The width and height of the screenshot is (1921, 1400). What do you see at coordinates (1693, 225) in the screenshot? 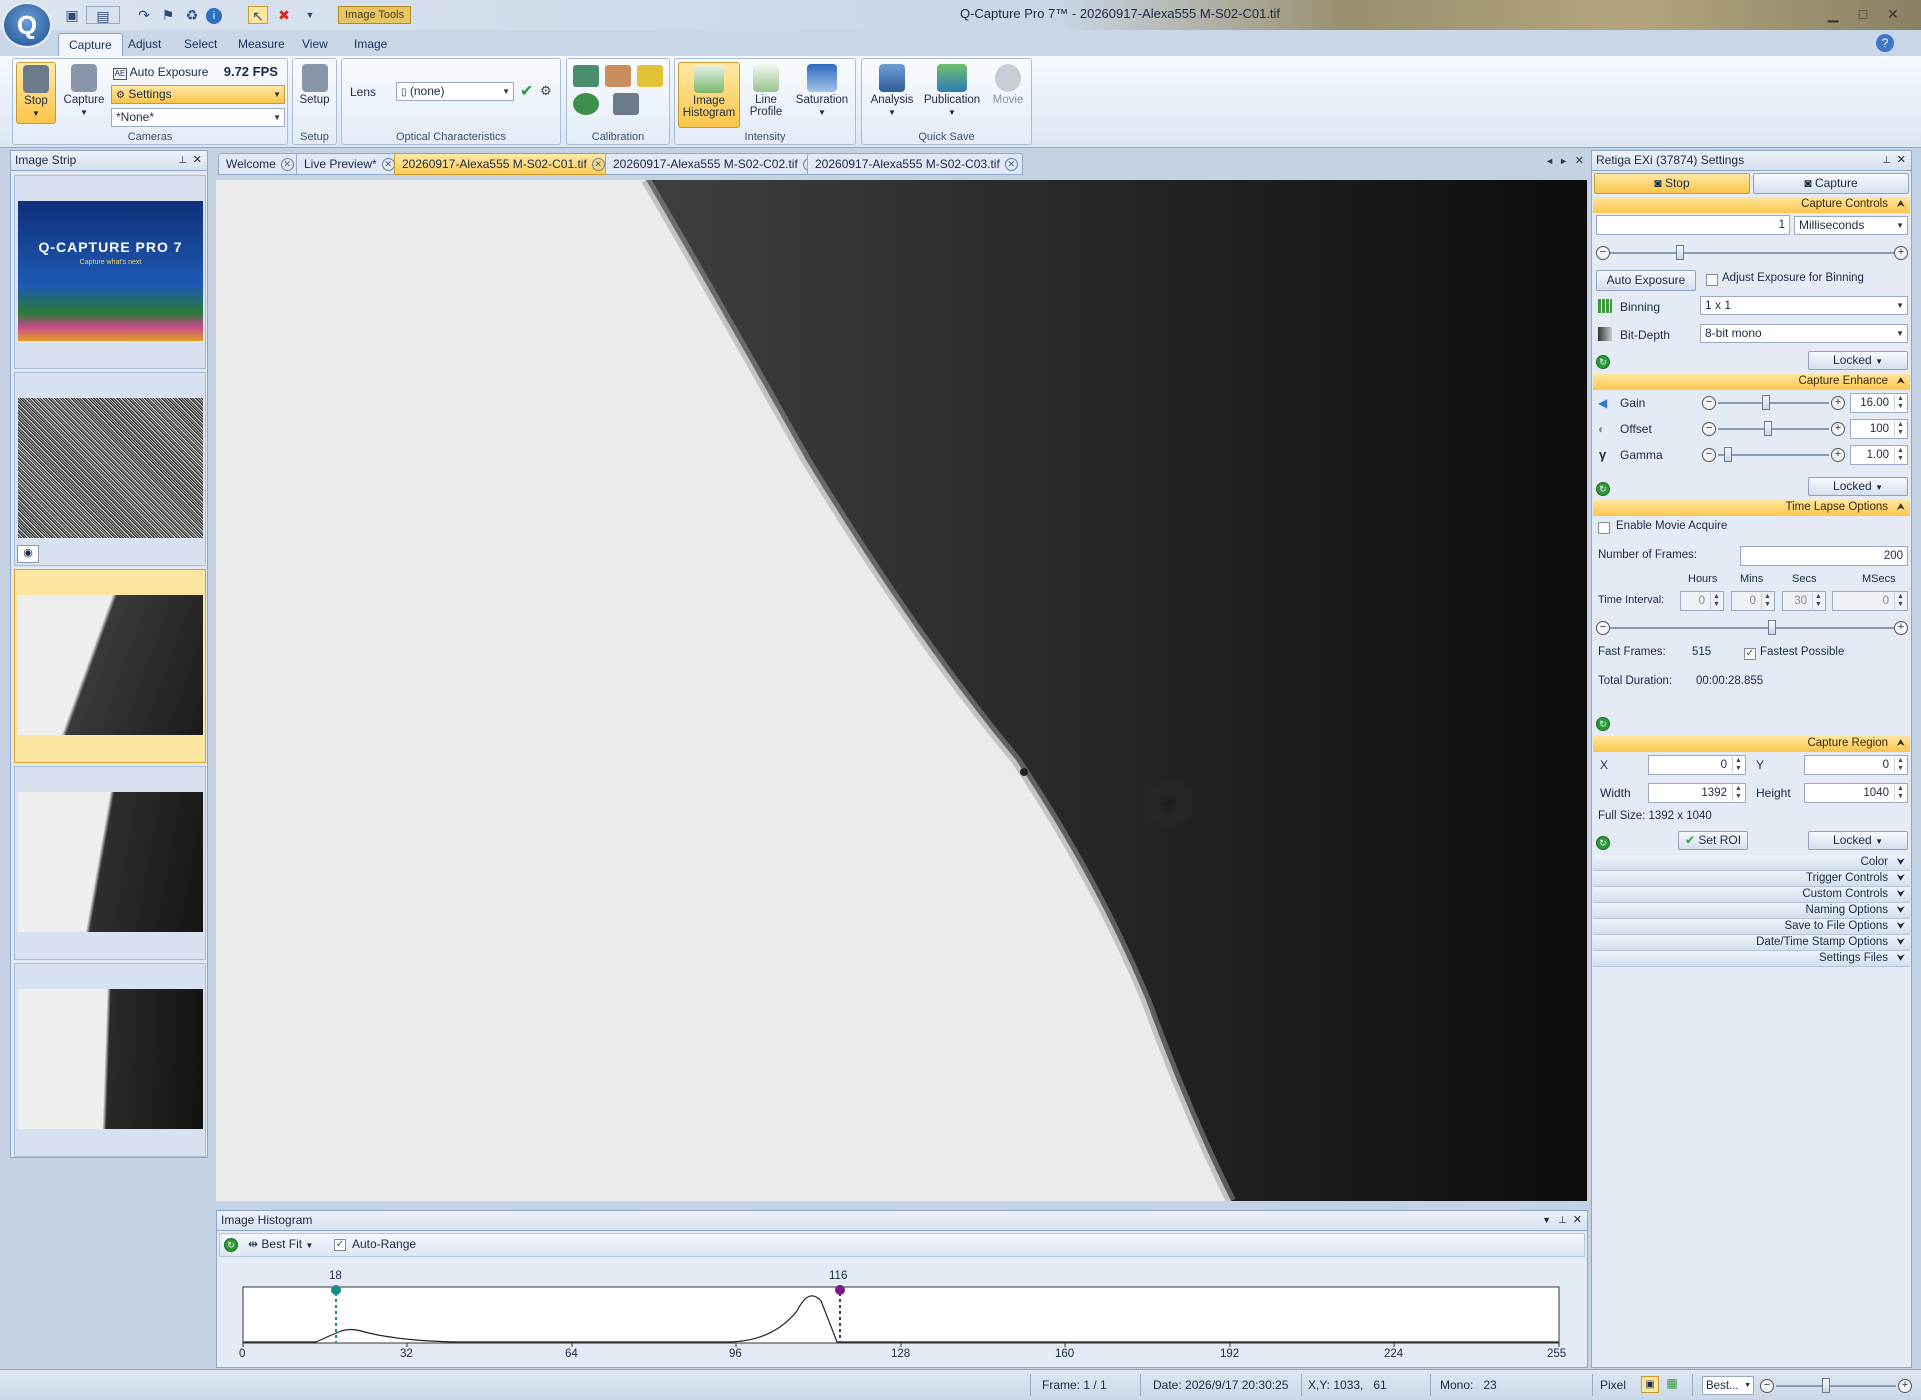
I see `exposure-input: 1` at bounding box center [1693, 225].